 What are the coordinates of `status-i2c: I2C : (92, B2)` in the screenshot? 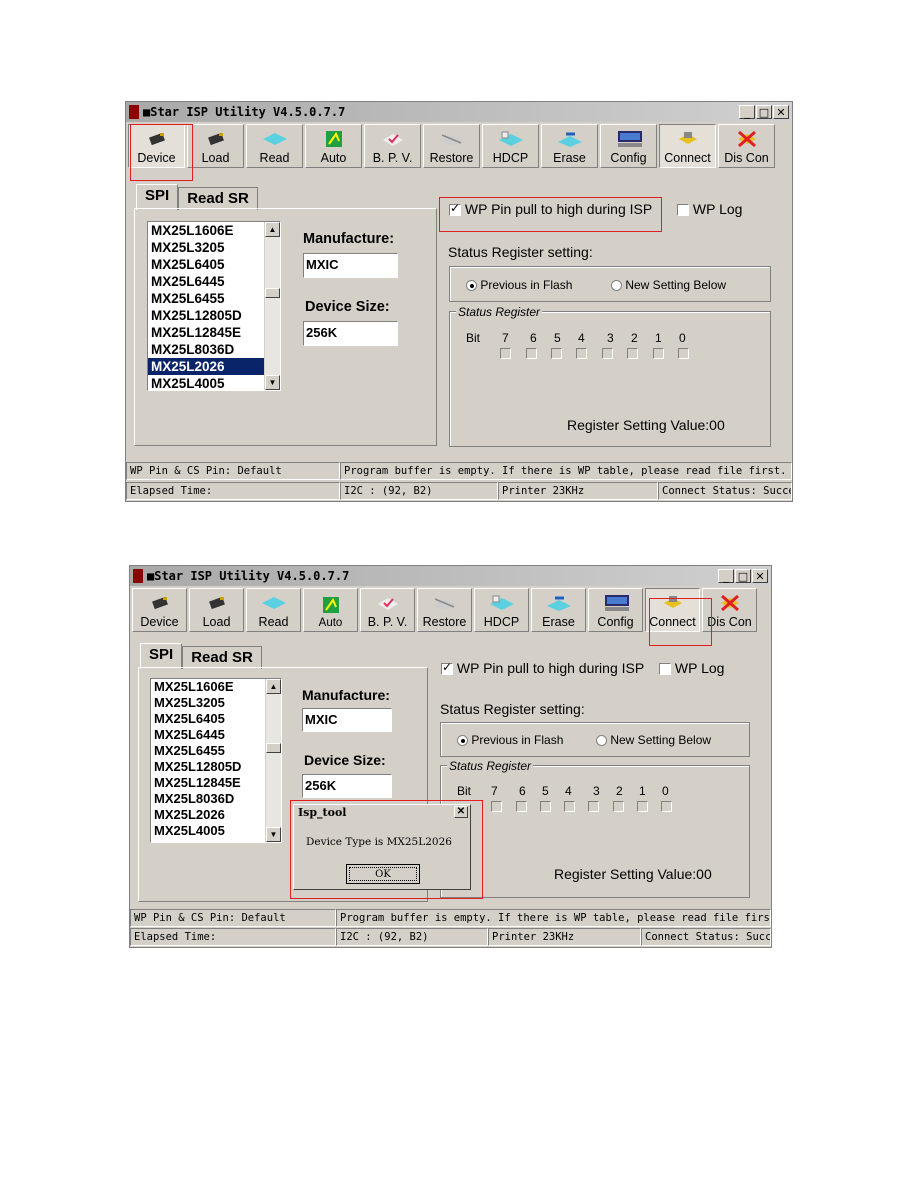 It's located at (412, 937).